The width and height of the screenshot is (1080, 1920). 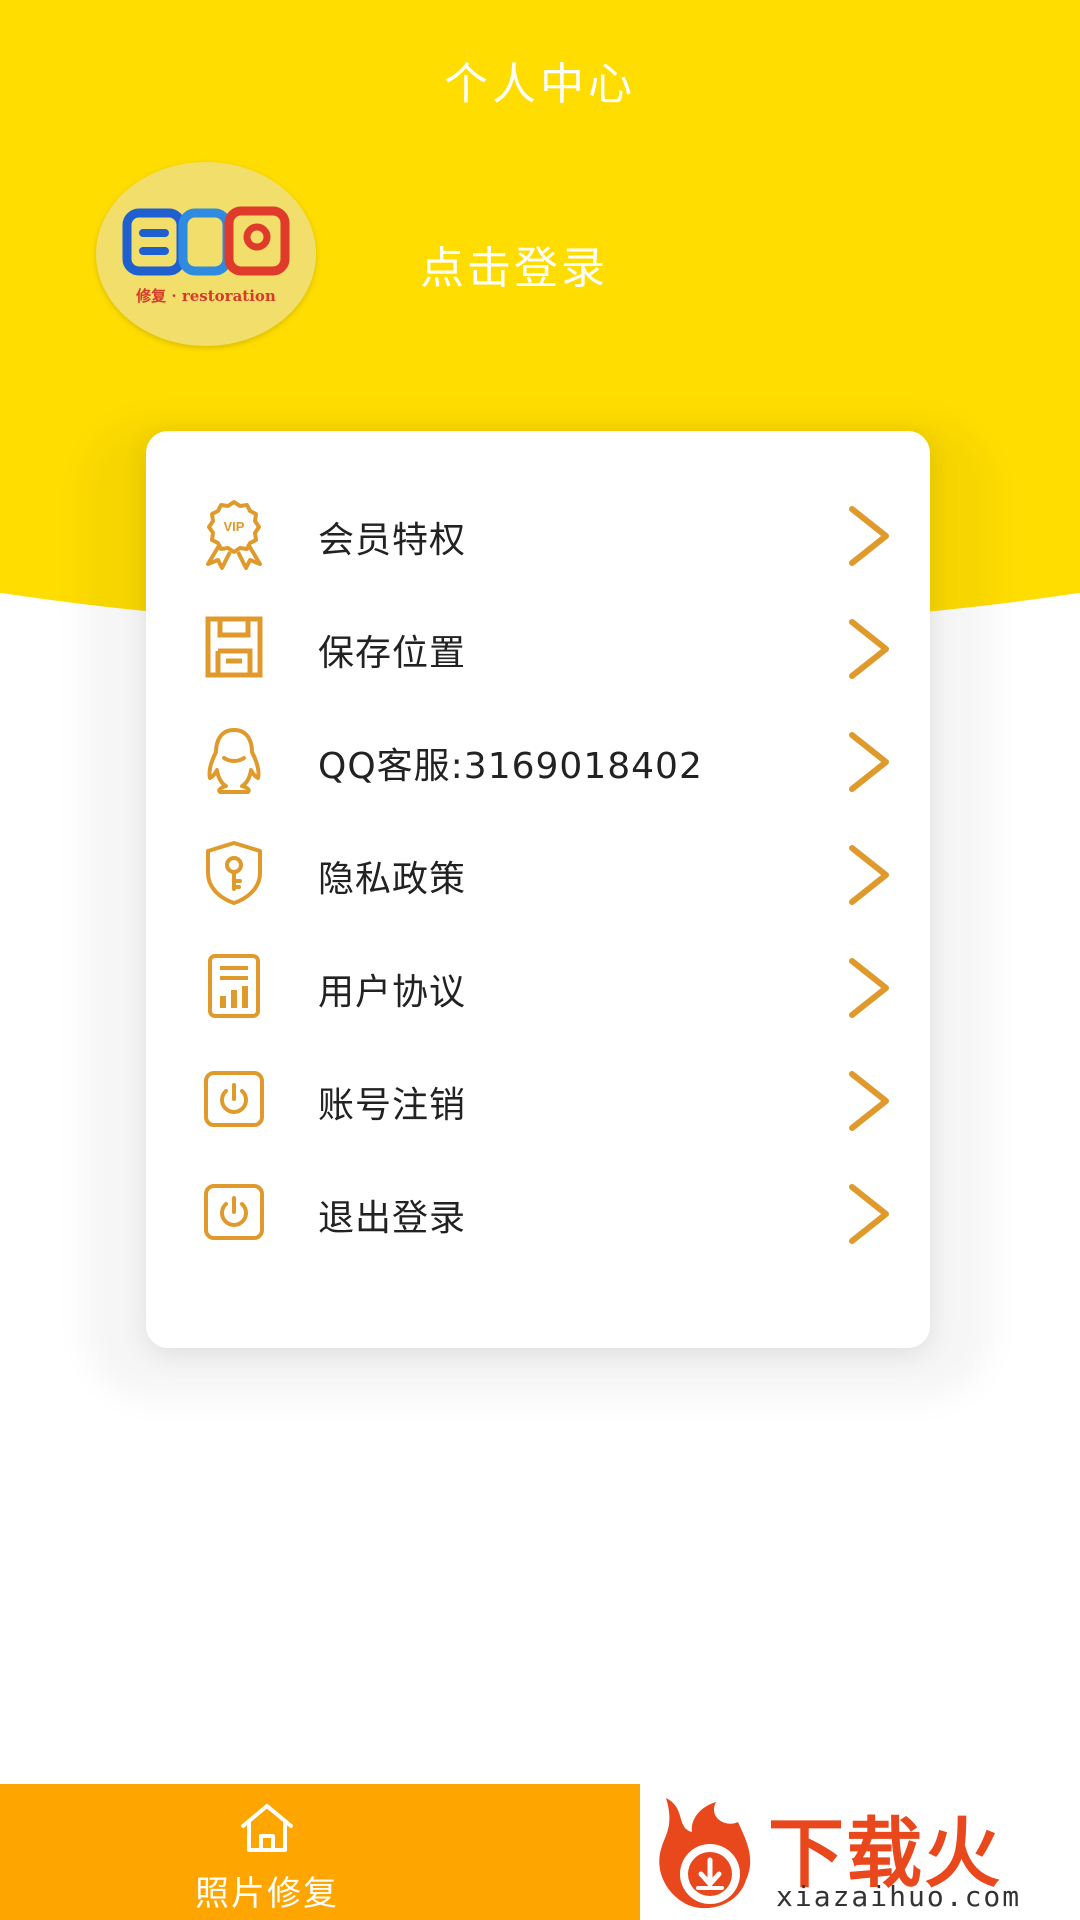 I want to click on menu-item-user-agreement: 用户协议, so click(x=538, y=985).